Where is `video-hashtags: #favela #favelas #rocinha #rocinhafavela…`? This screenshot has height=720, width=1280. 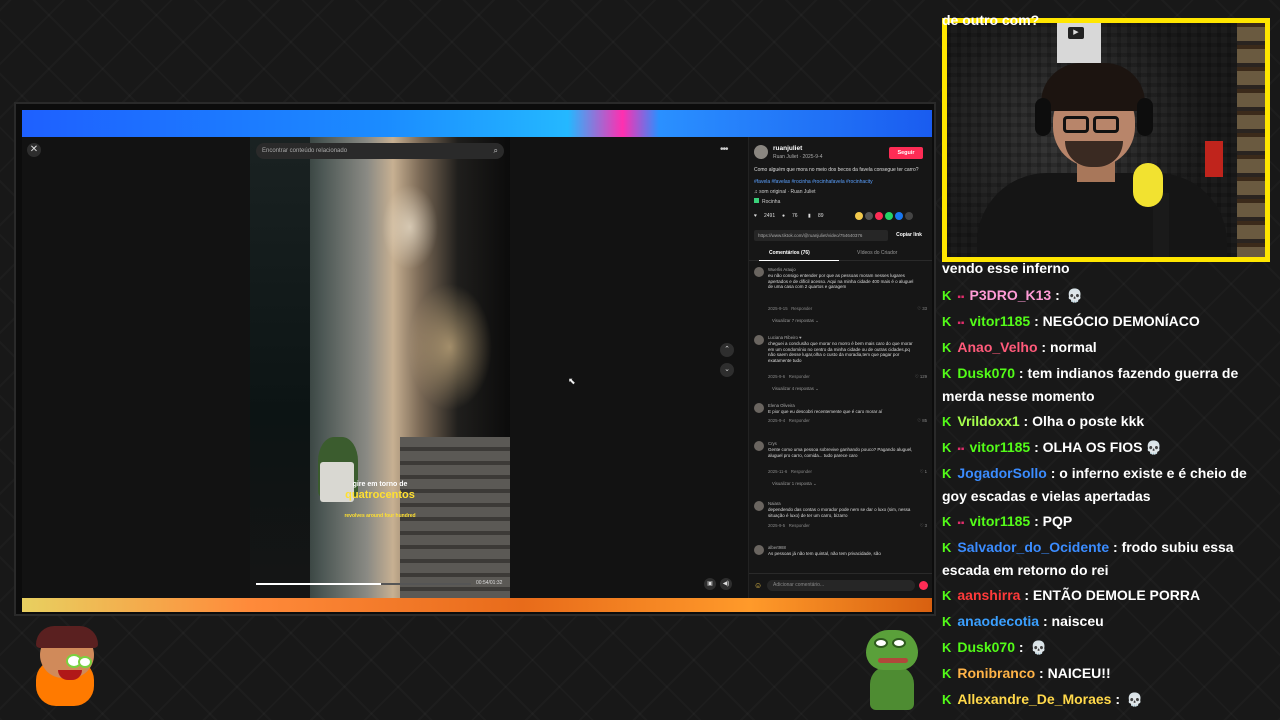
video-hashtags: #favela #favelas #rocinha #rocinhafavela… is located at coordinates (840, 182).